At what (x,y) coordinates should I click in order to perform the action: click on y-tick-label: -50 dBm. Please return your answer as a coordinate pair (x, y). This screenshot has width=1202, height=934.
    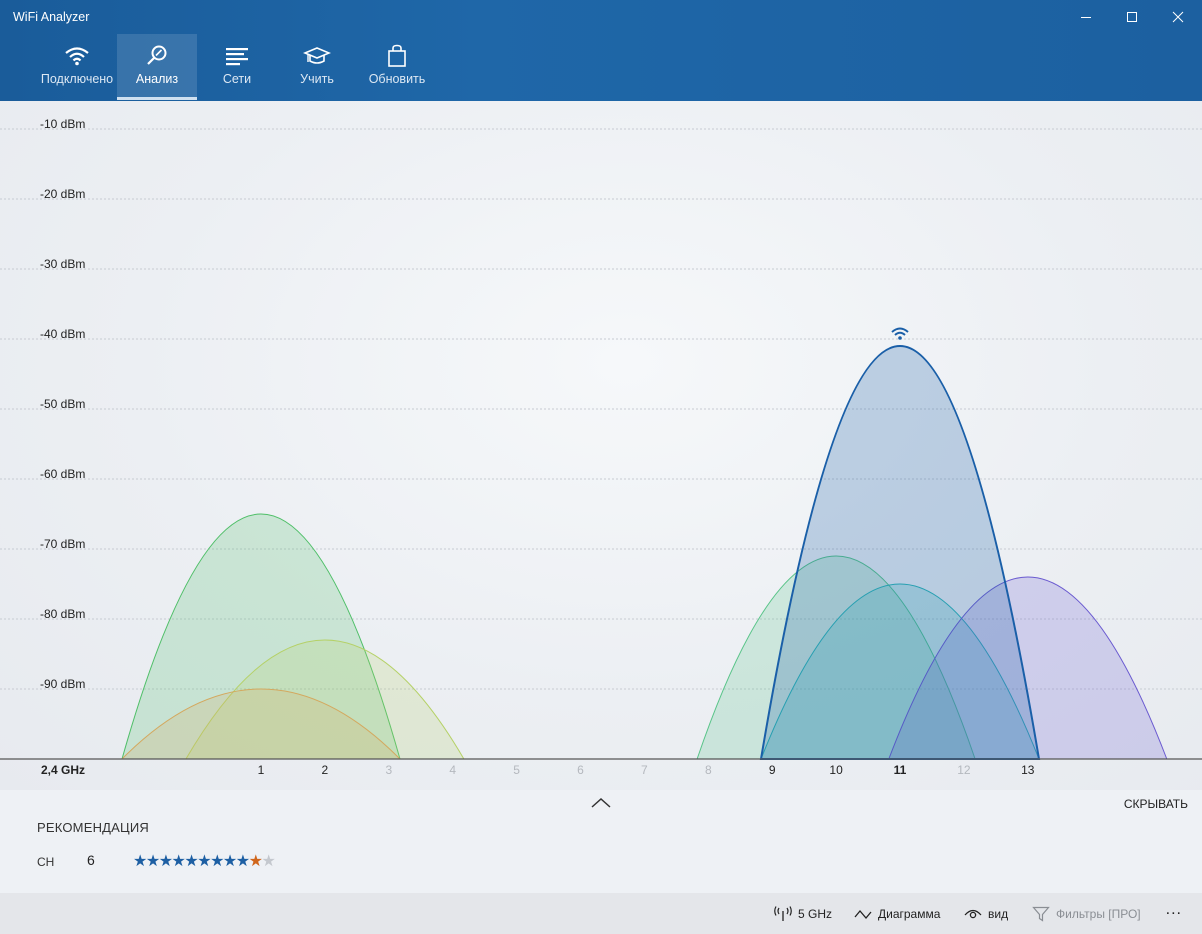
    Looking at the image, I should click on (62, 404).